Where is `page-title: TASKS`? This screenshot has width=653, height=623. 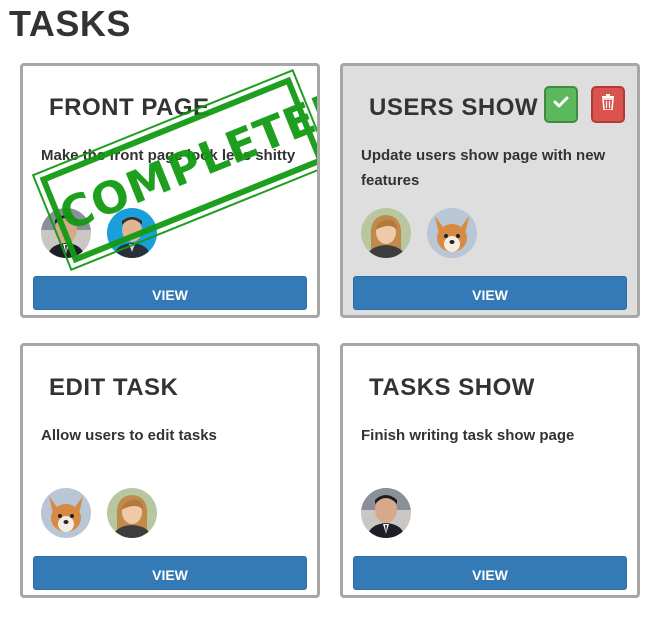
page-title: TASKS is located at coordinates (70, 23).